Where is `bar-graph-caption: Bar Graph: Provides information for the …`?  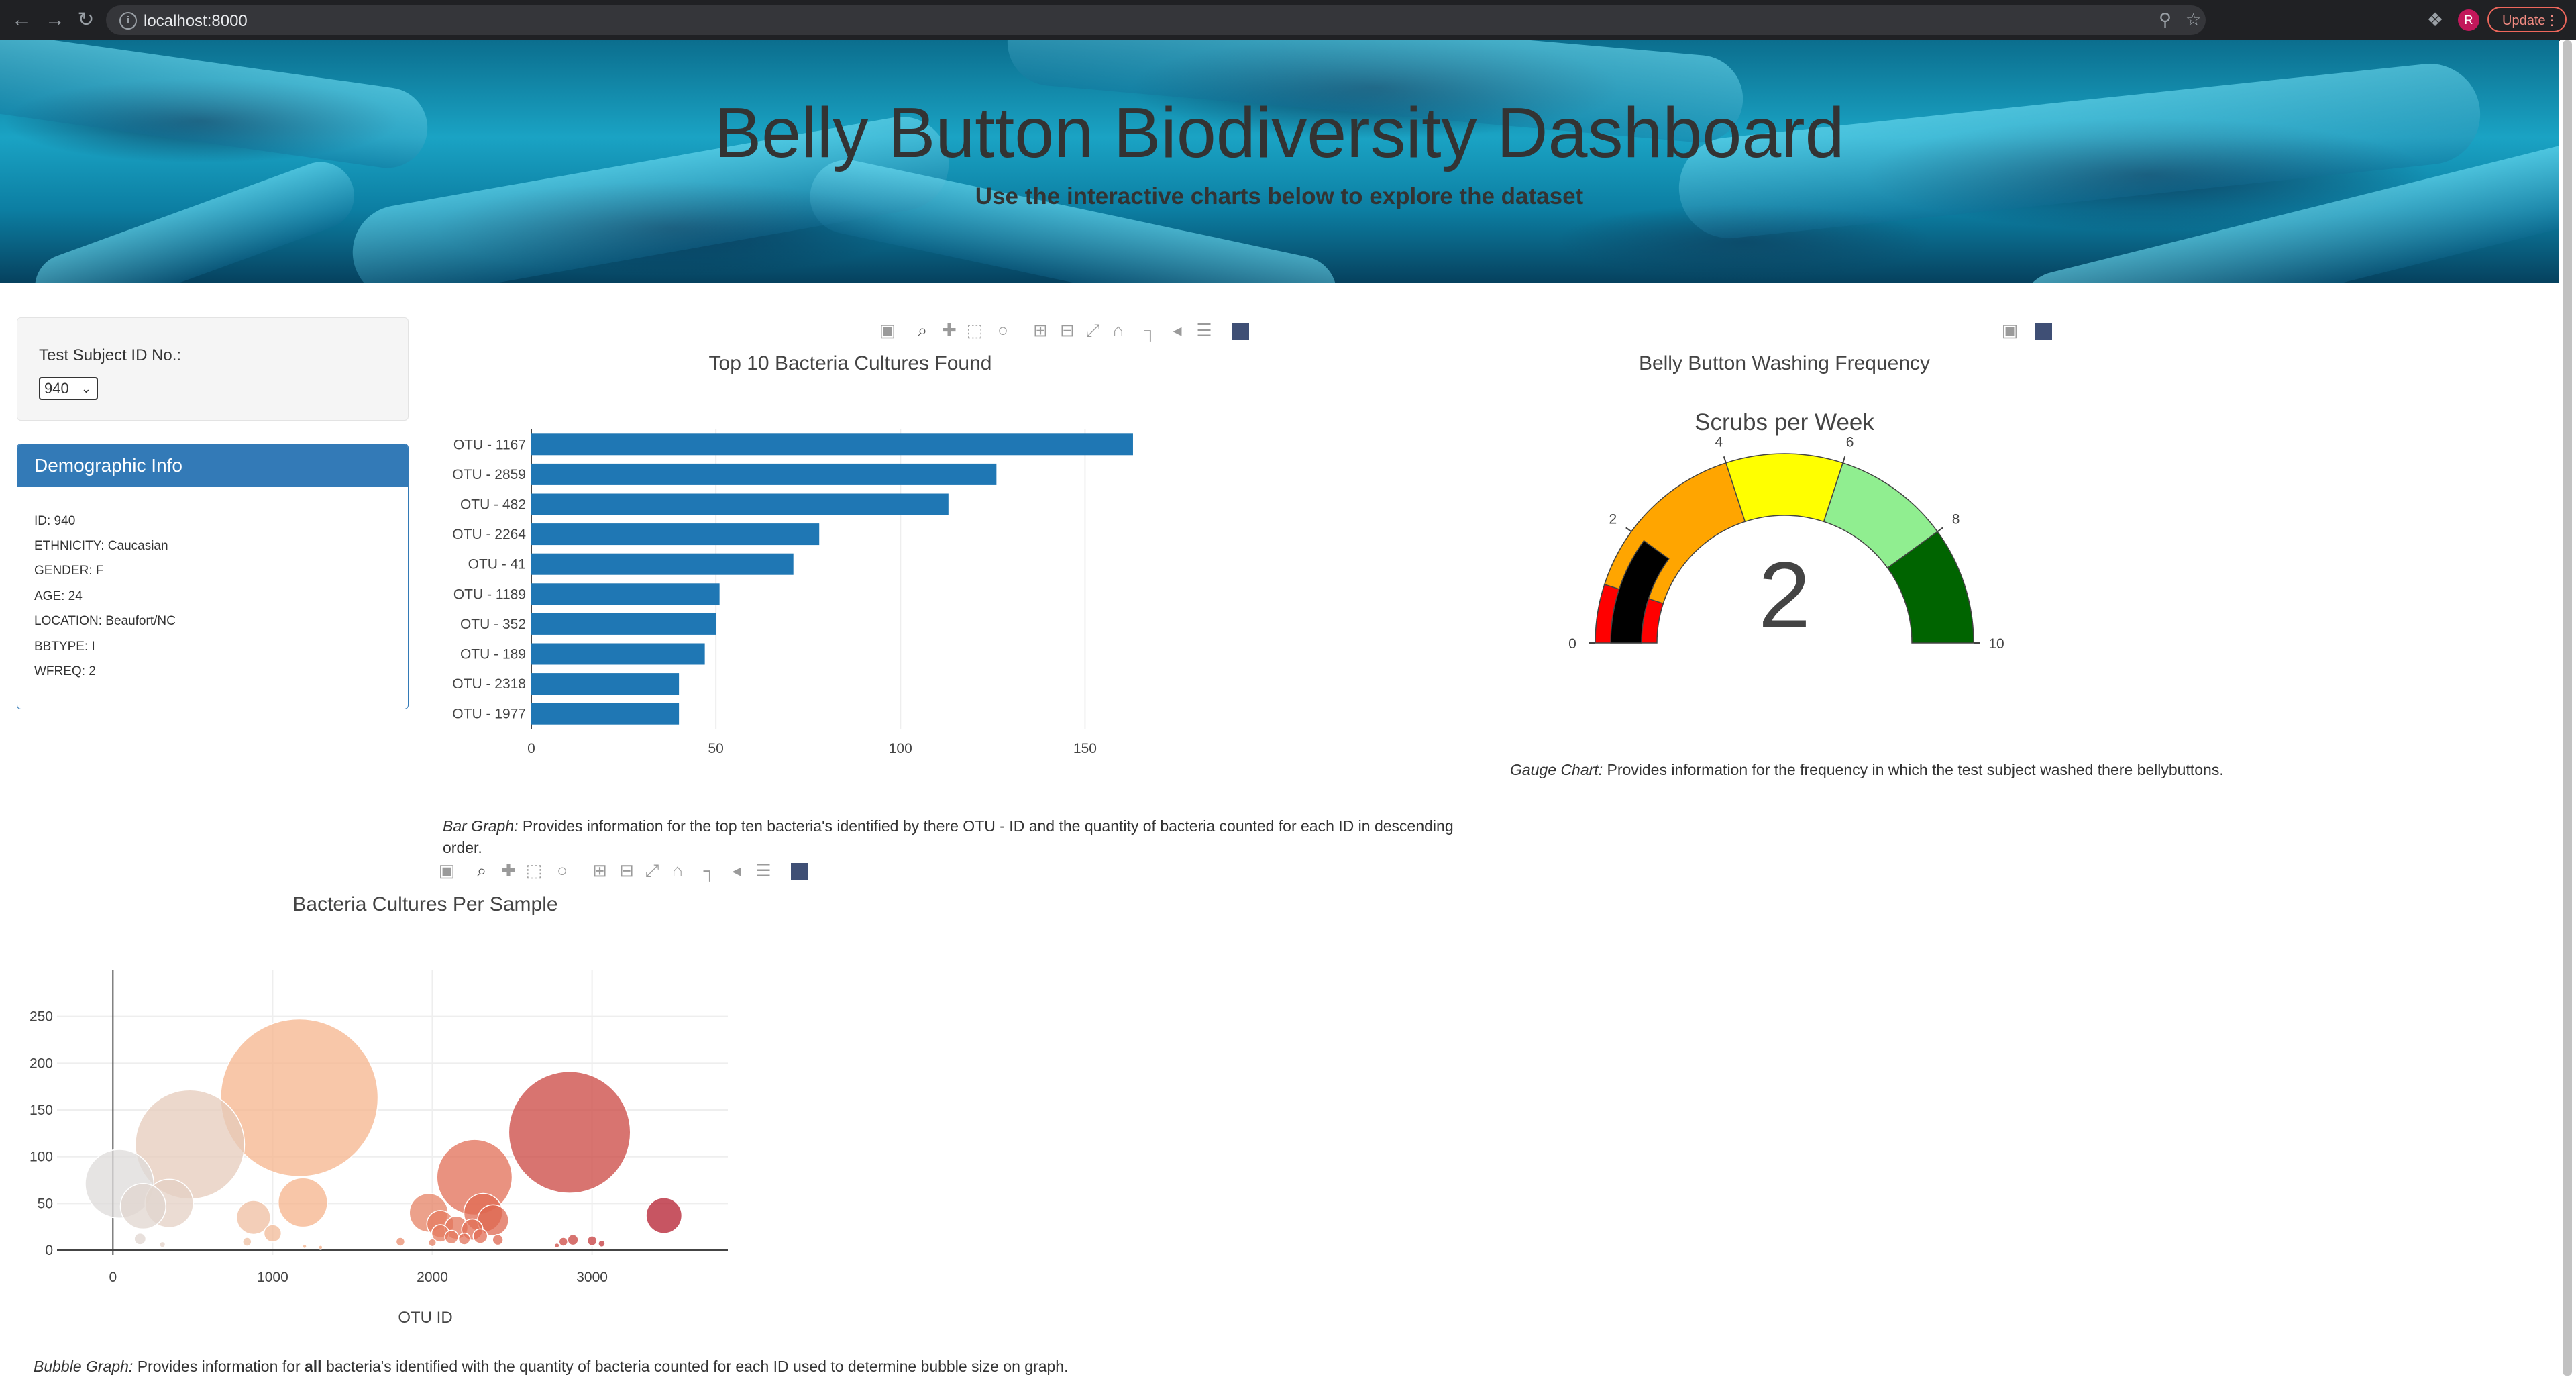 bar-graph-caption: Bar Graph: Provides information for the … is located at coordinates (959, 836).